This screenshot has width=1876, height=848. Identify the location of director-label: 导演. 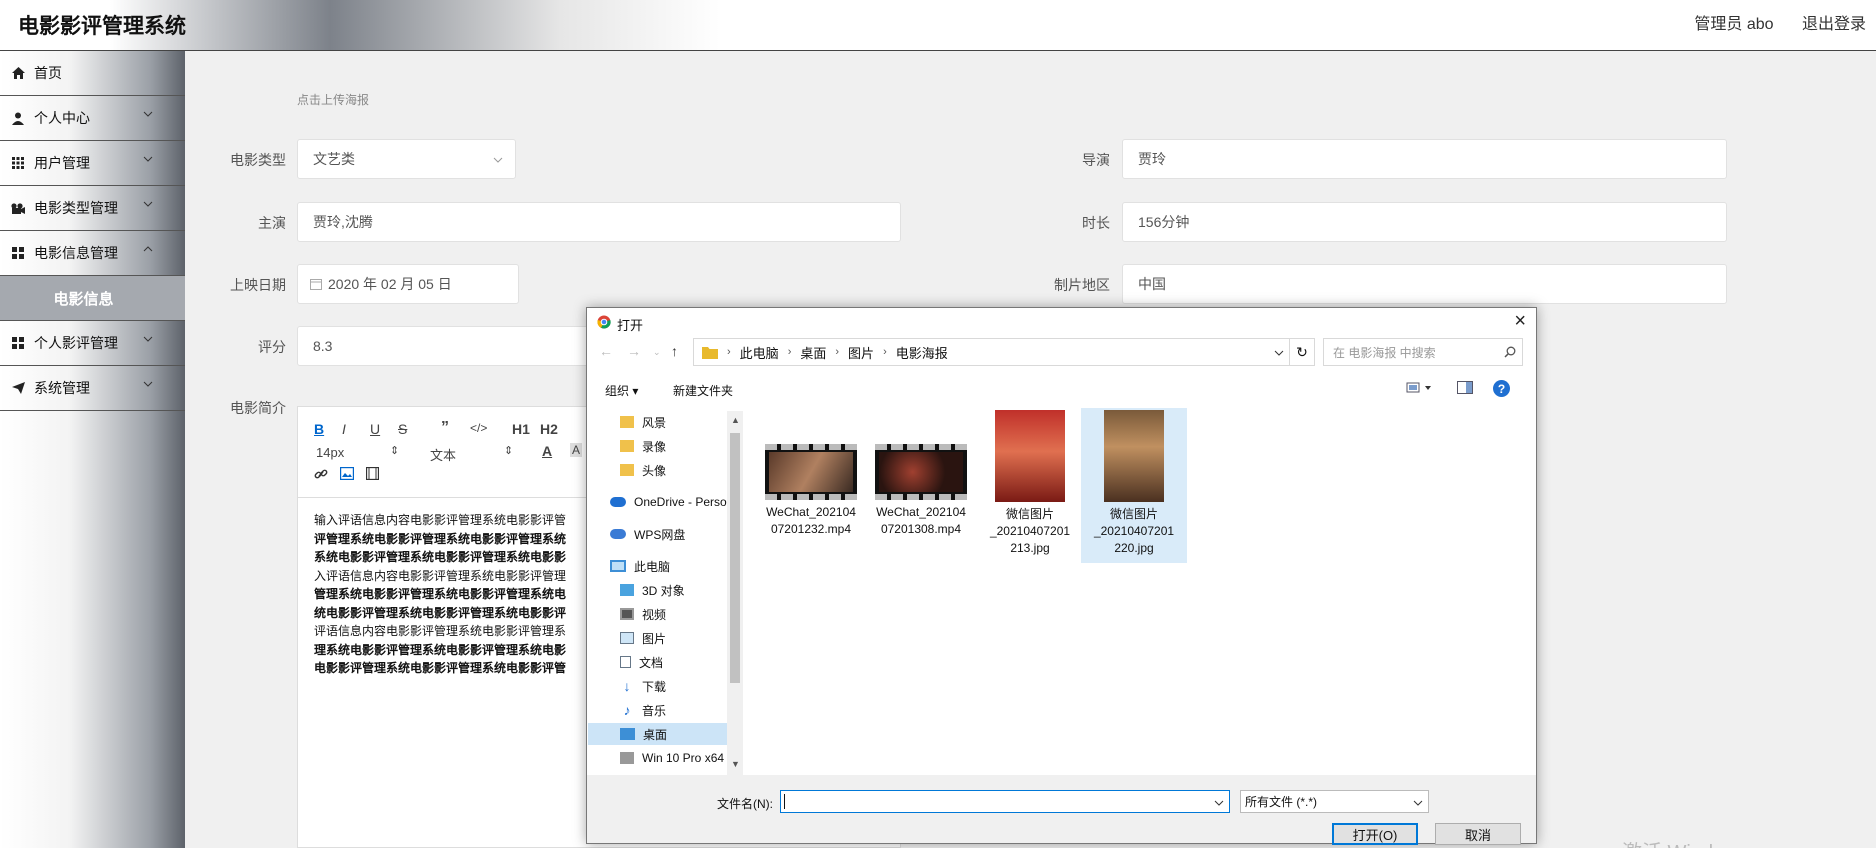
(1096, 160).